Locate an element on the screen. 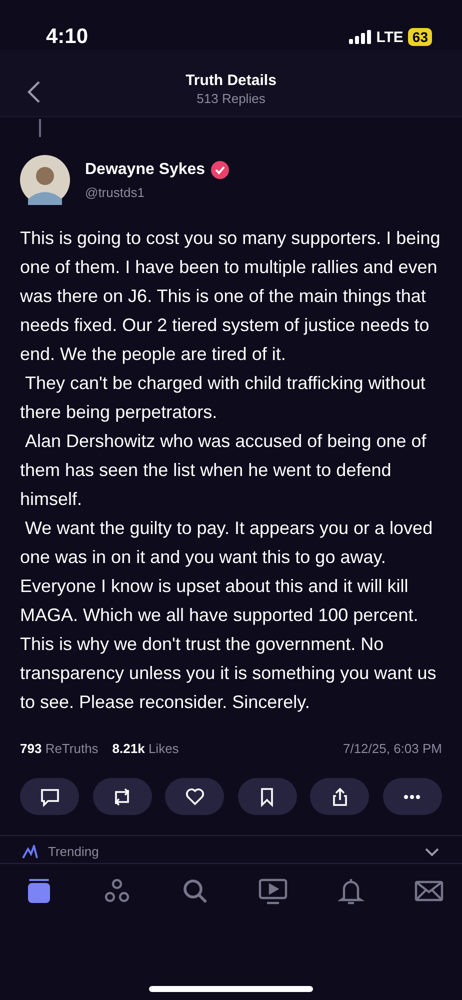 Image resolution: width=462 pixels, height=1000 pixels. post-timestamp: 7/12/25, 6:03 PM is located at coordinates (392, 748).